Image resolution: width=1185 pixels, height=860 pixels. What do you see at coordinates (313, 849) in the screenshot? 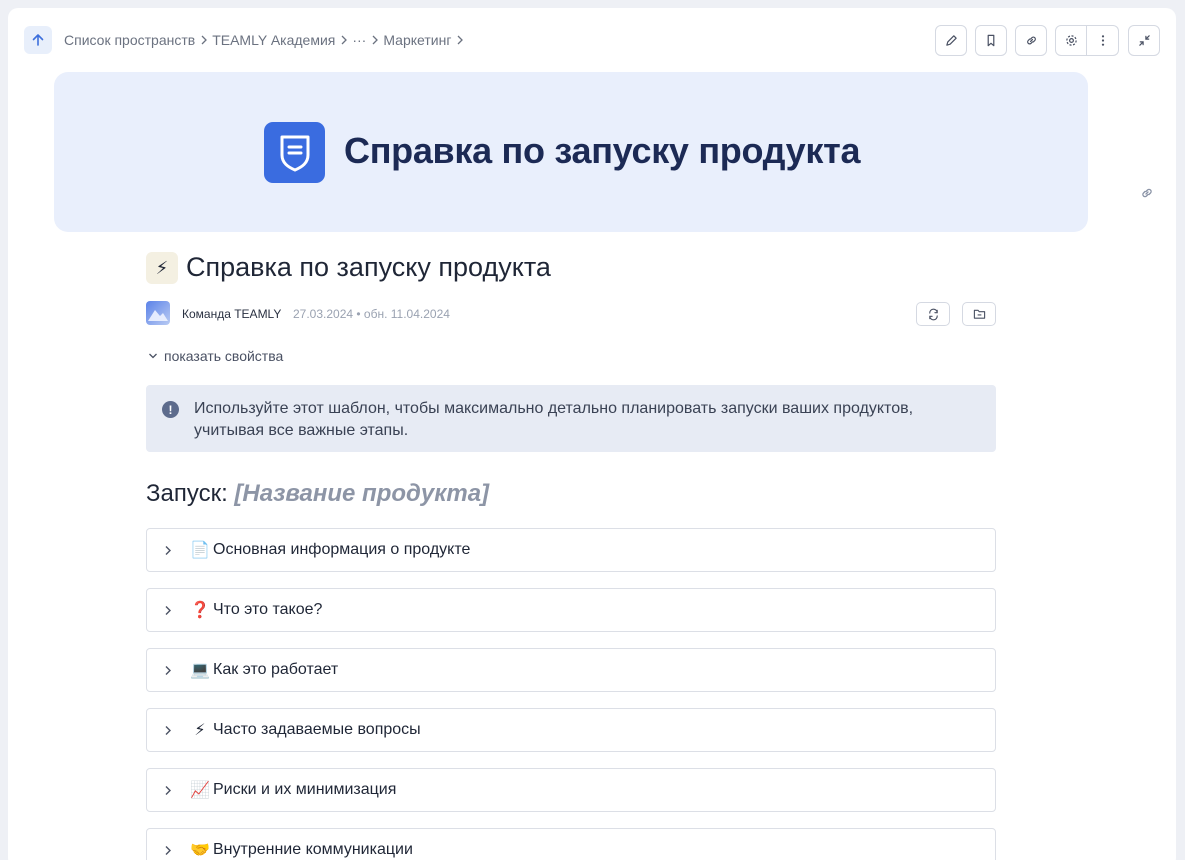
I see `toggle-label: Внутренние коммуникации` at bounding box center [313, 849].